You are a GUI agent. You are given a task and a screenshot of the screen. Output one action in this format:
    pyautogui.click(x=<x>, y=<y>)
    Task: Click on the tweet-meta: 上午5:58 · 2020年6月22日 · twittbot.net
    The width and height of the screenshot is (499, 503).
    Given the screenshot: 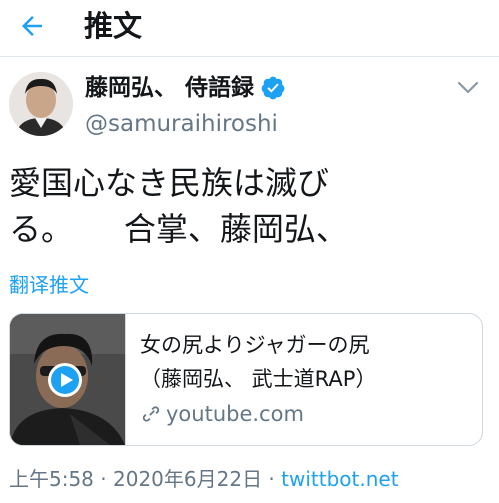 What is the action you would take?
    pyautogui.click(x=204, y=479)
    